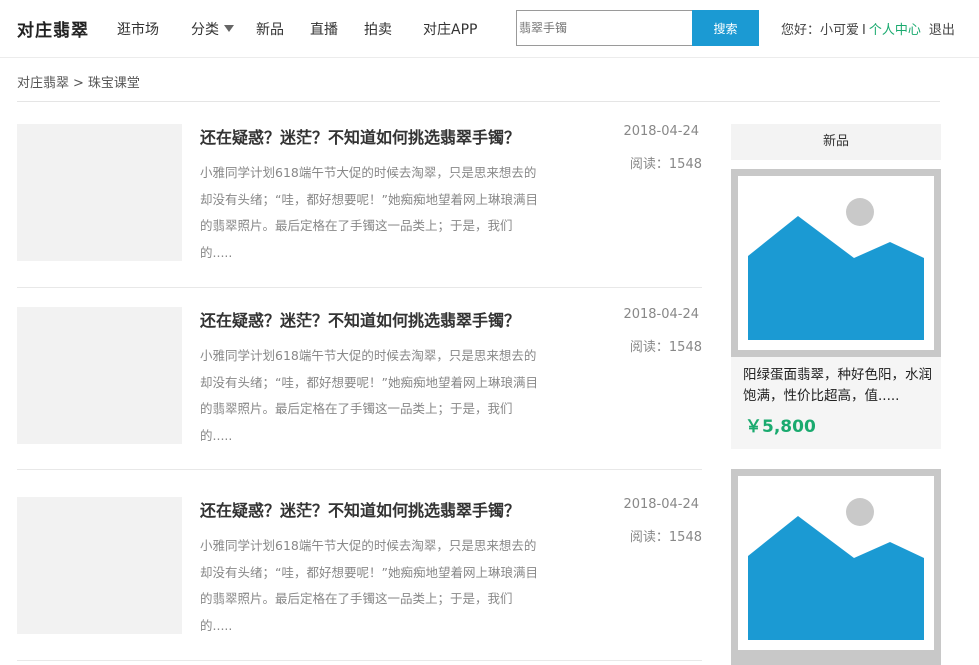 The width and height of the screenshot is (979, 665). I want to click on caret-down-icon, so click(229, 28).